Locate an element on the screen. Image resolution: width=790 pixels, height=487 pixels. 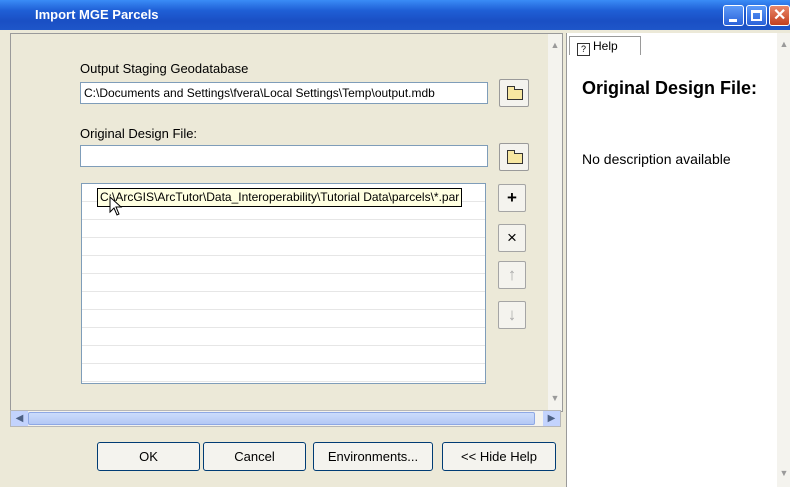
close-button: ✕ is located at coordinates (779, 15).